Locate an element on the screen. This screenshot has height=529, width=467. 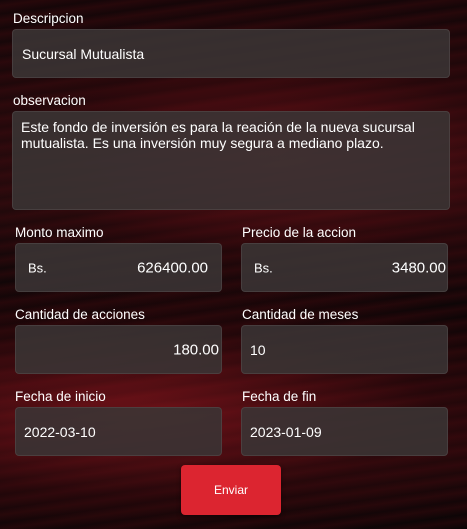
monto-maximo-value: 626400.00 is located at coordinates (172, 267).